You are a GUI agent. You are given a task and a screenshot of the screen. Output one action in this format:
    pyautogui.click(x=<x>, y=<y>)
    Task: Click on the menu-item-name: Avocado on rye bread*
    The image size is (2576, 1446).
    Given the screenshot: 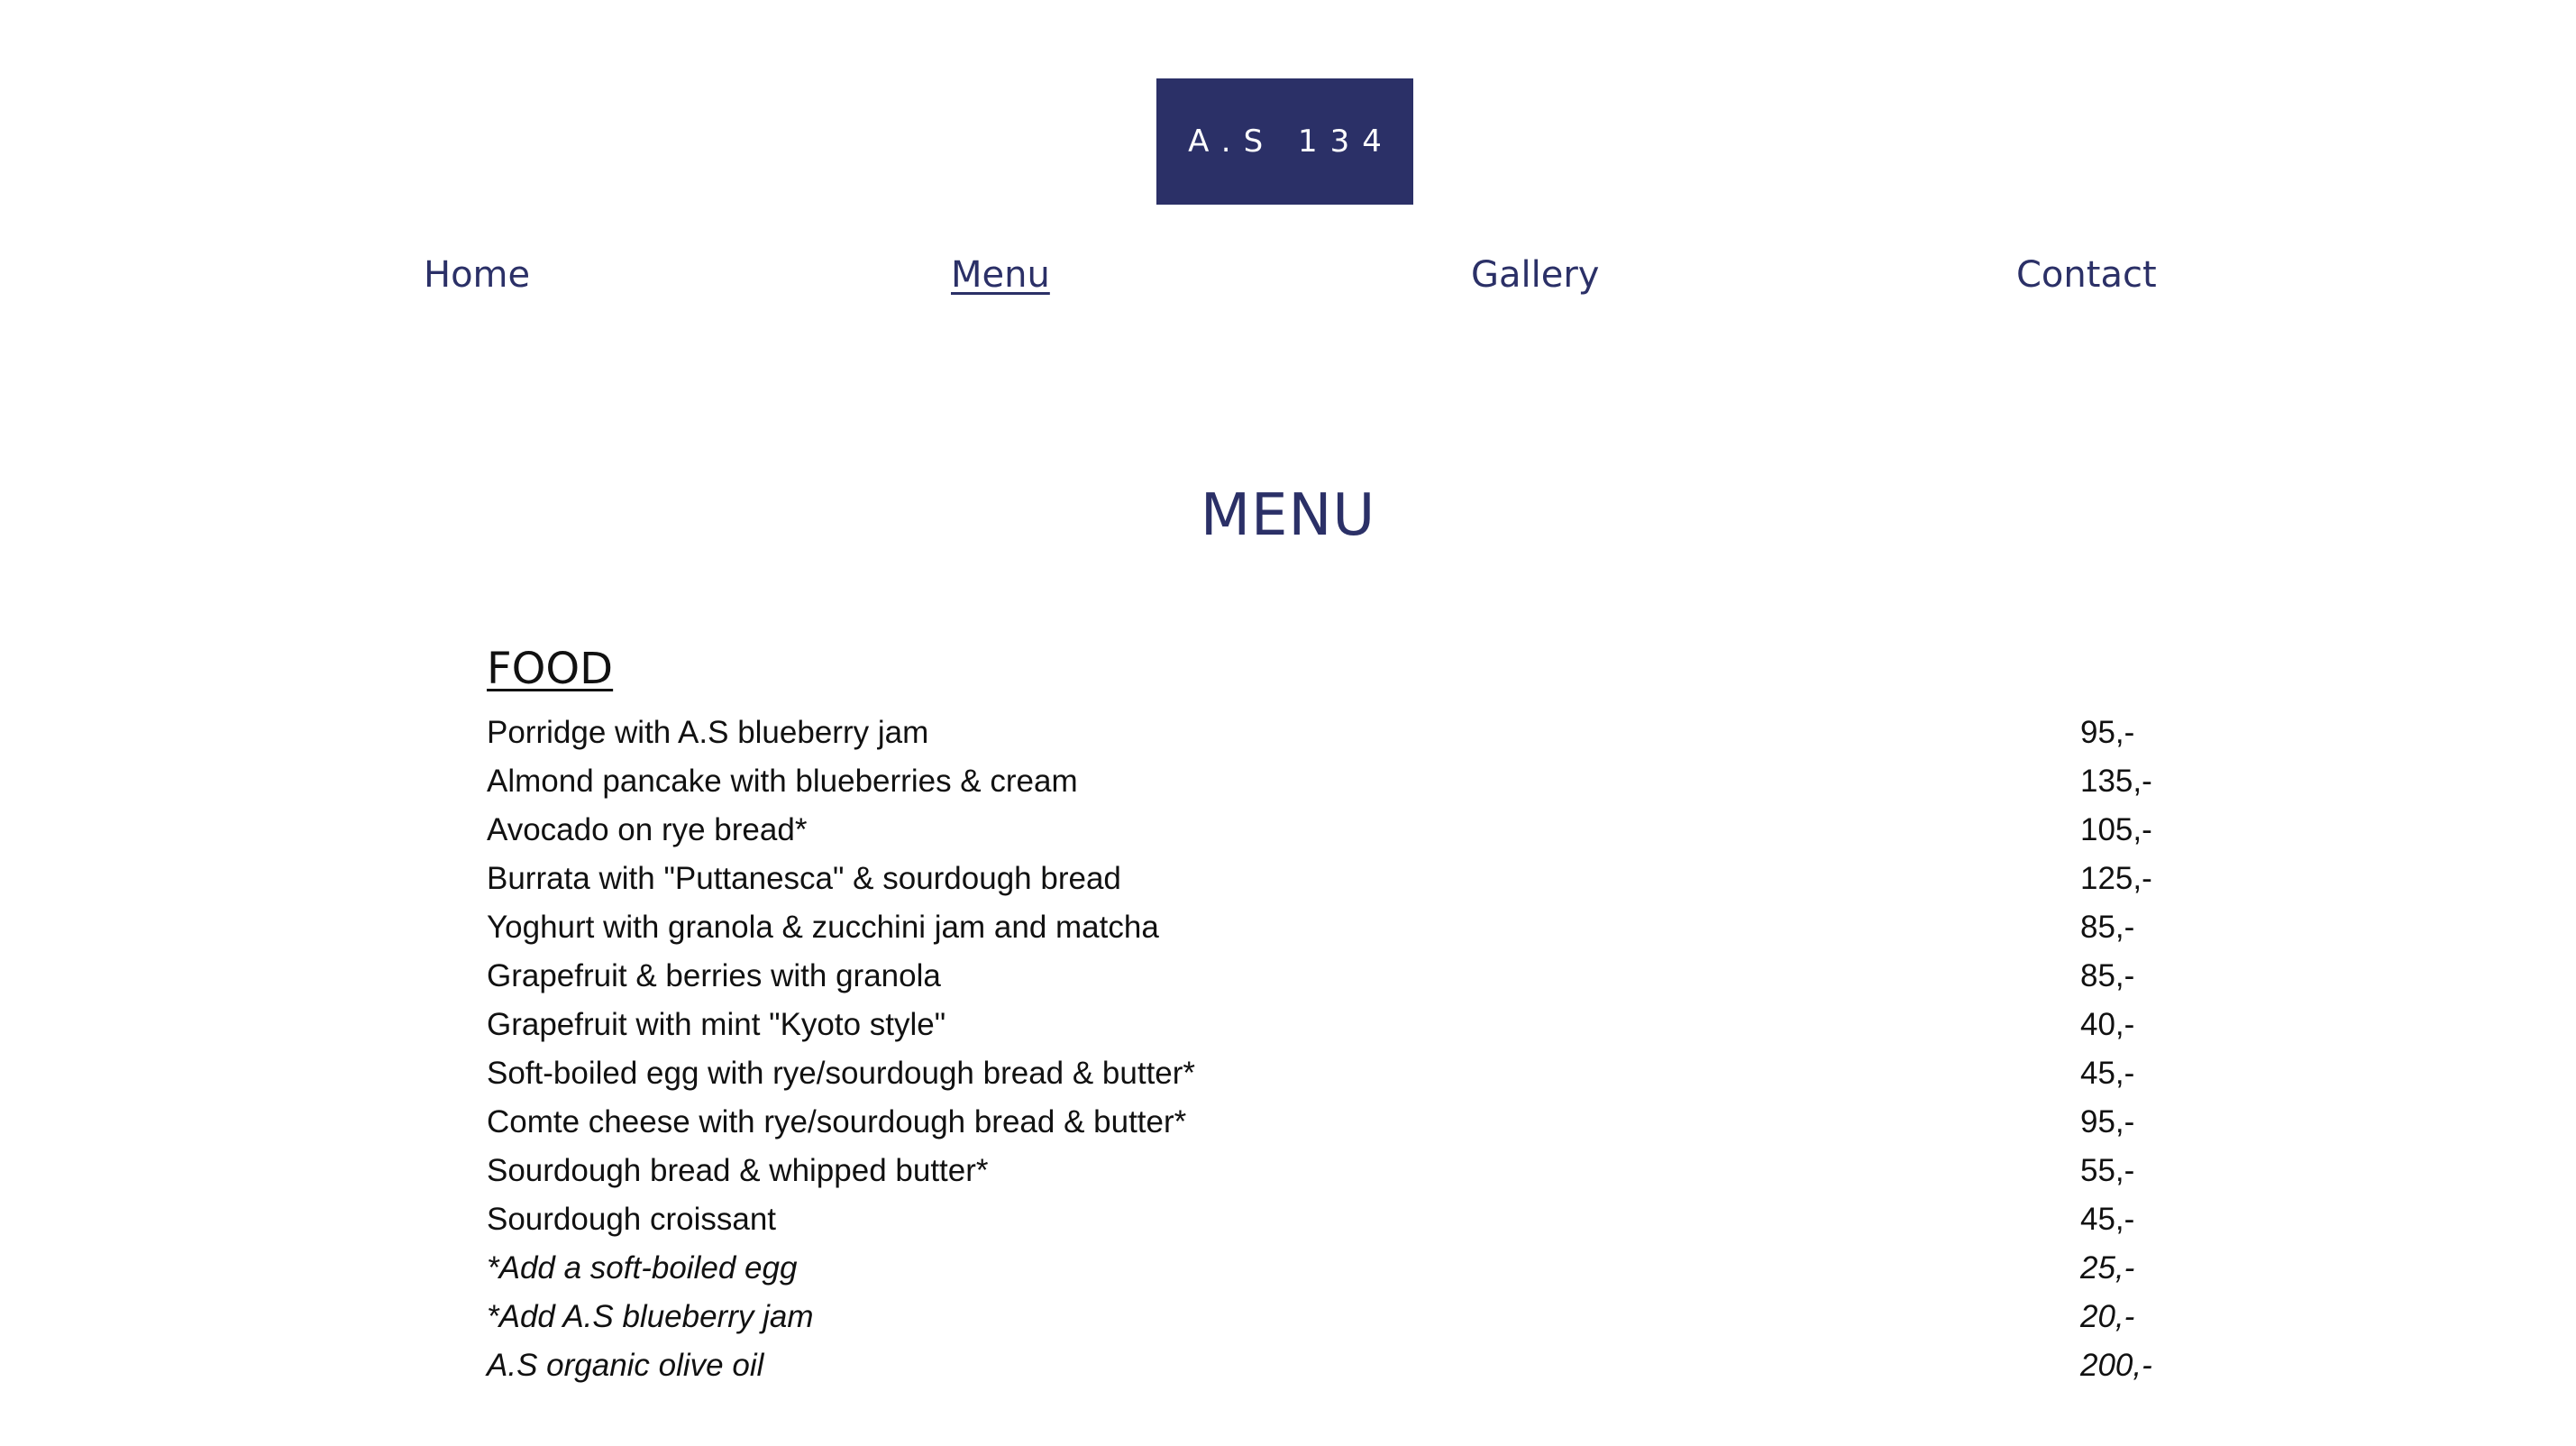 What is the action you would take?
    pyautogui.click(x=647, y=829)
    